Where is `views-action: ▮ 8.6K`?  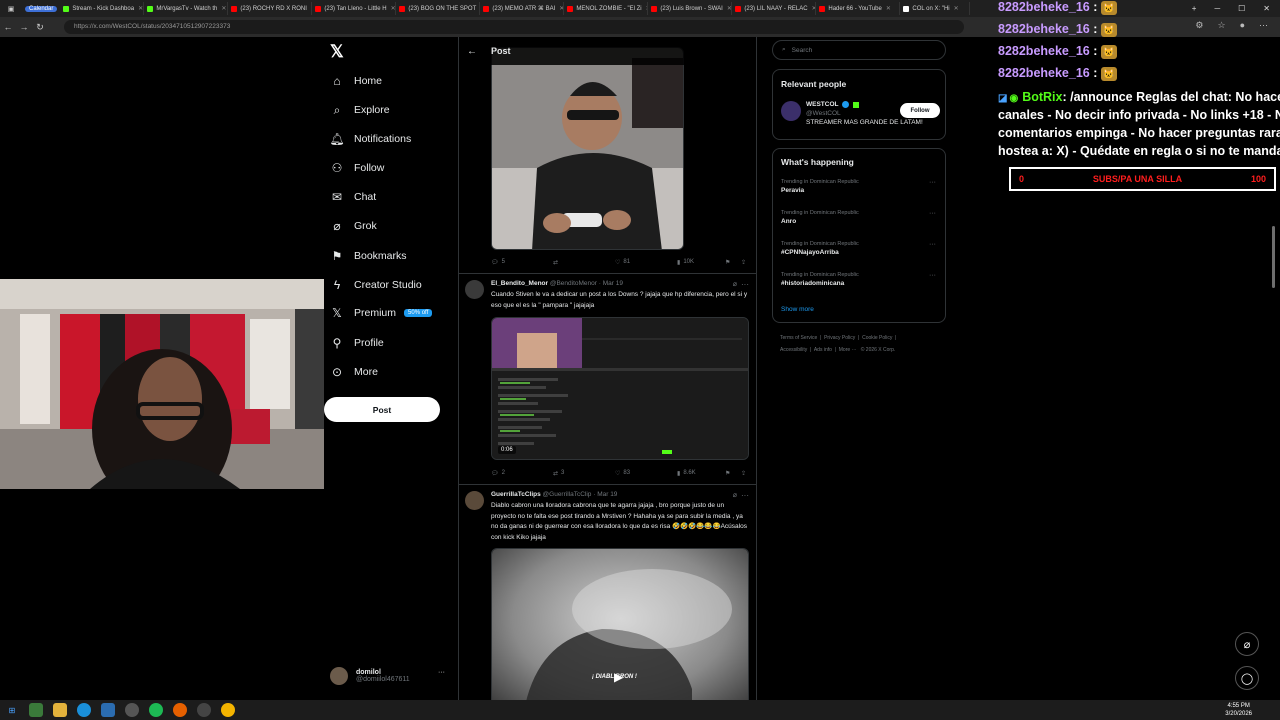
views-action: ▮ 8.6K is located at coordinates (686, 473).